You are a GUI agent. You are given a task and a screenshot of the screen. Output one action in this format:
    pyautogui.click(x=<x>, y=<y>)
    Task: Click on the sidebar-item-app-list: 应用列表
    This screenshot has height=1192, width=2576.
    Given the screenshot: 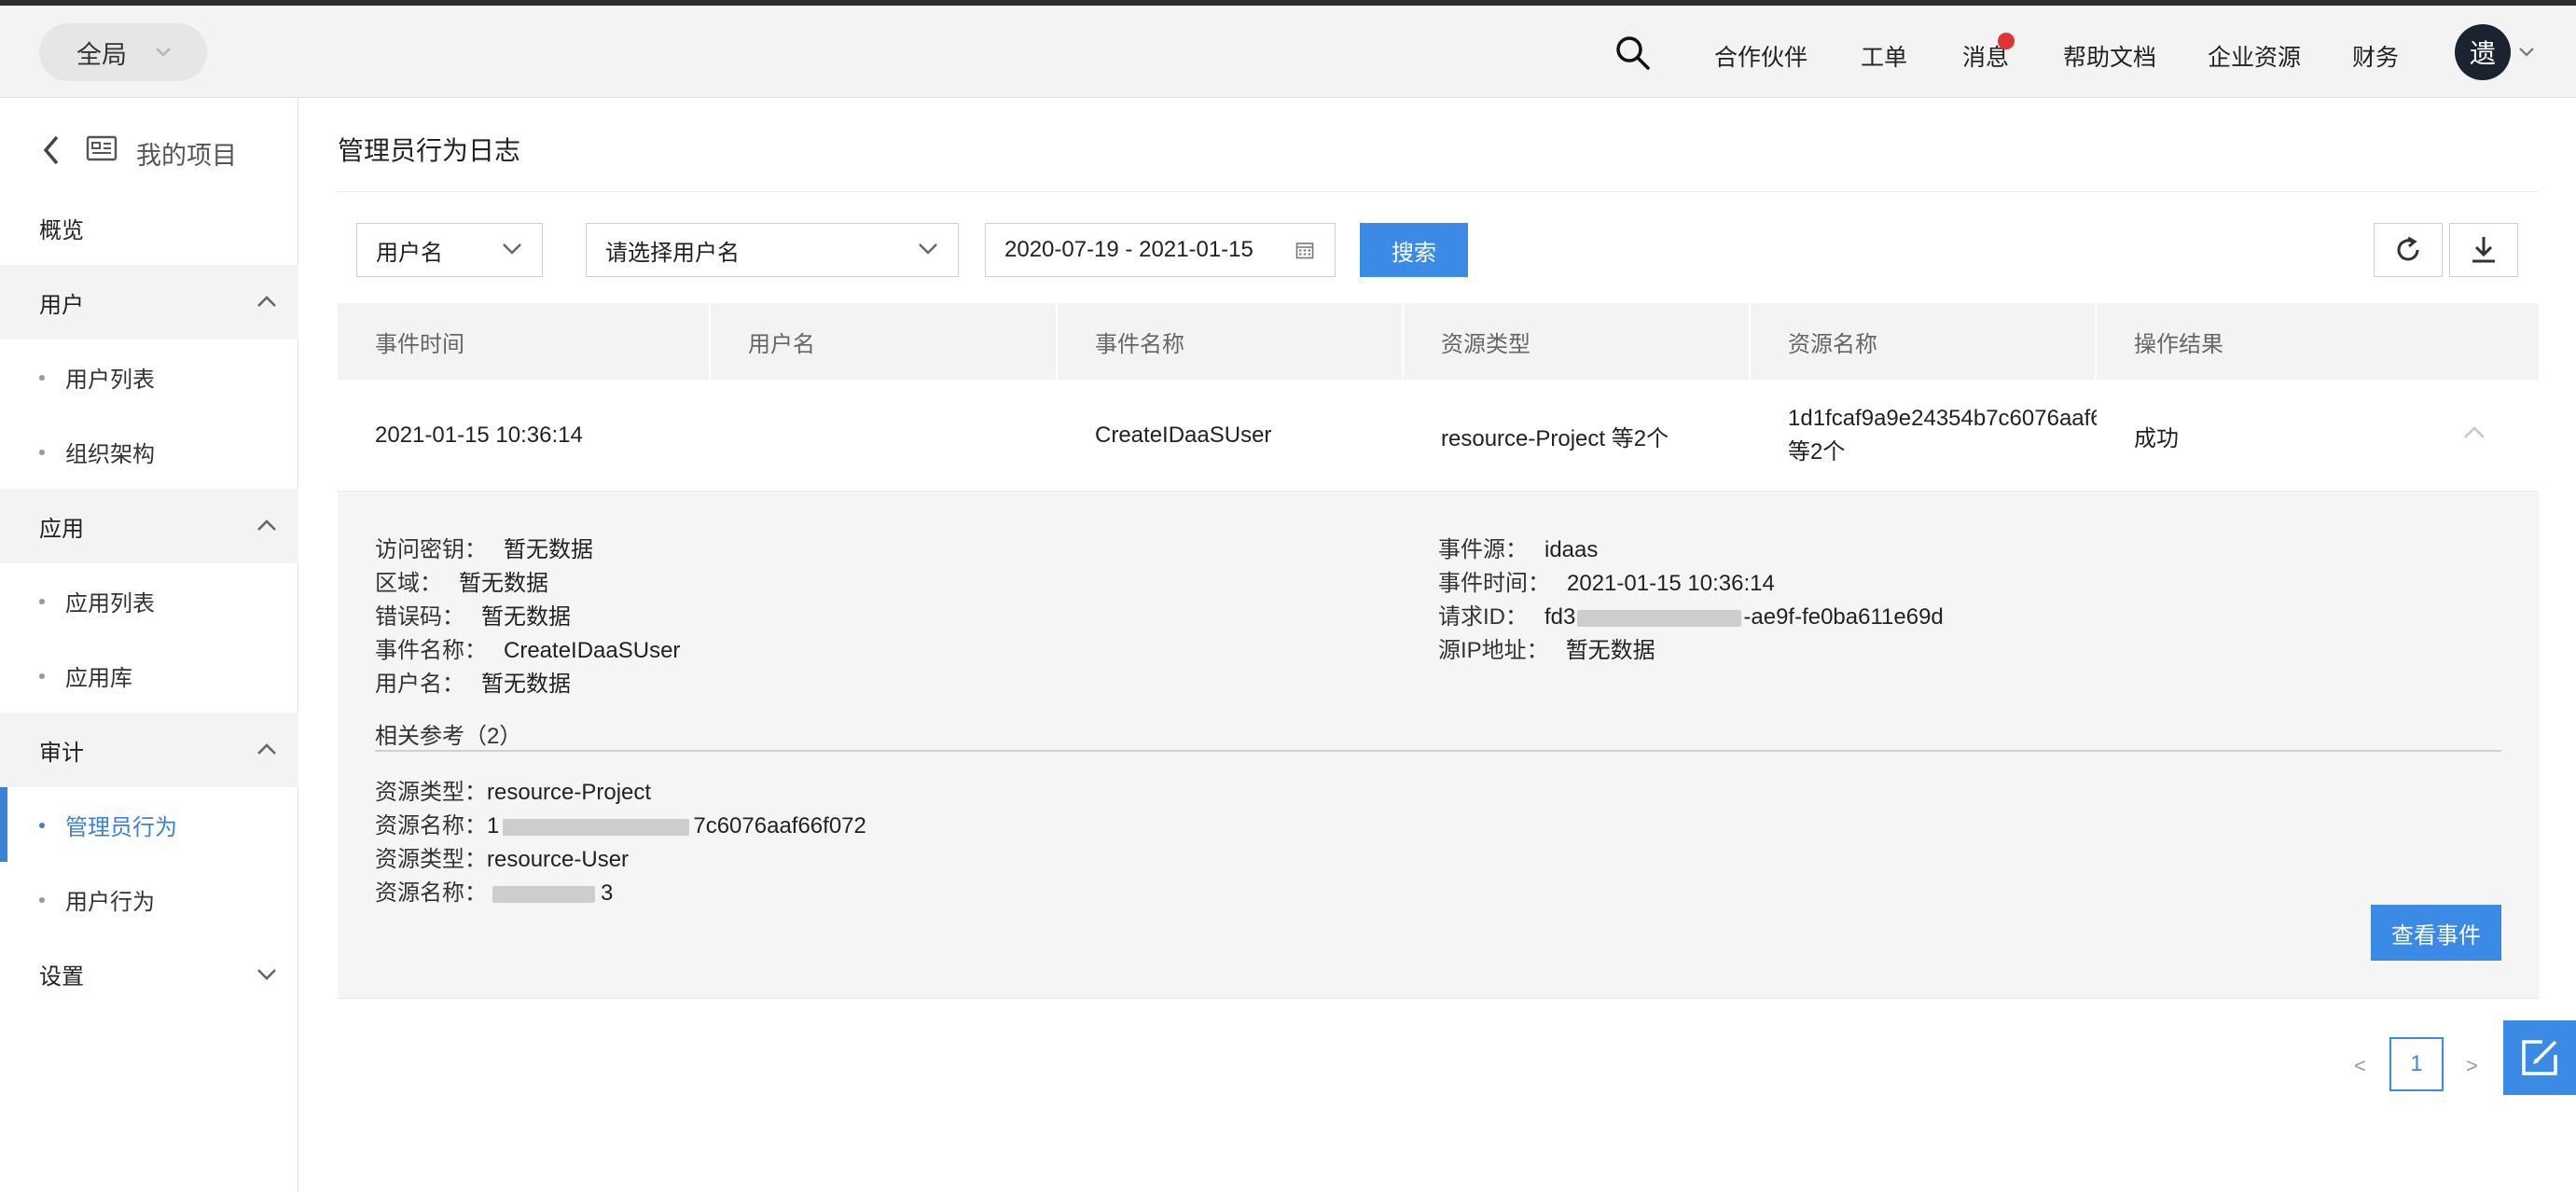 What is the action you would take?
    pyautogui.click(x=149, y=600)
    